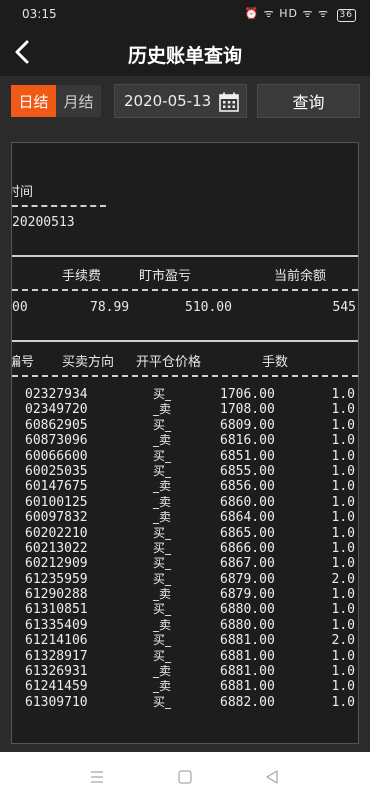  What do you see at coordinates (43, 222) in the screenshot?
I see `time-value: 20200513` at bounding box center [43, 222].